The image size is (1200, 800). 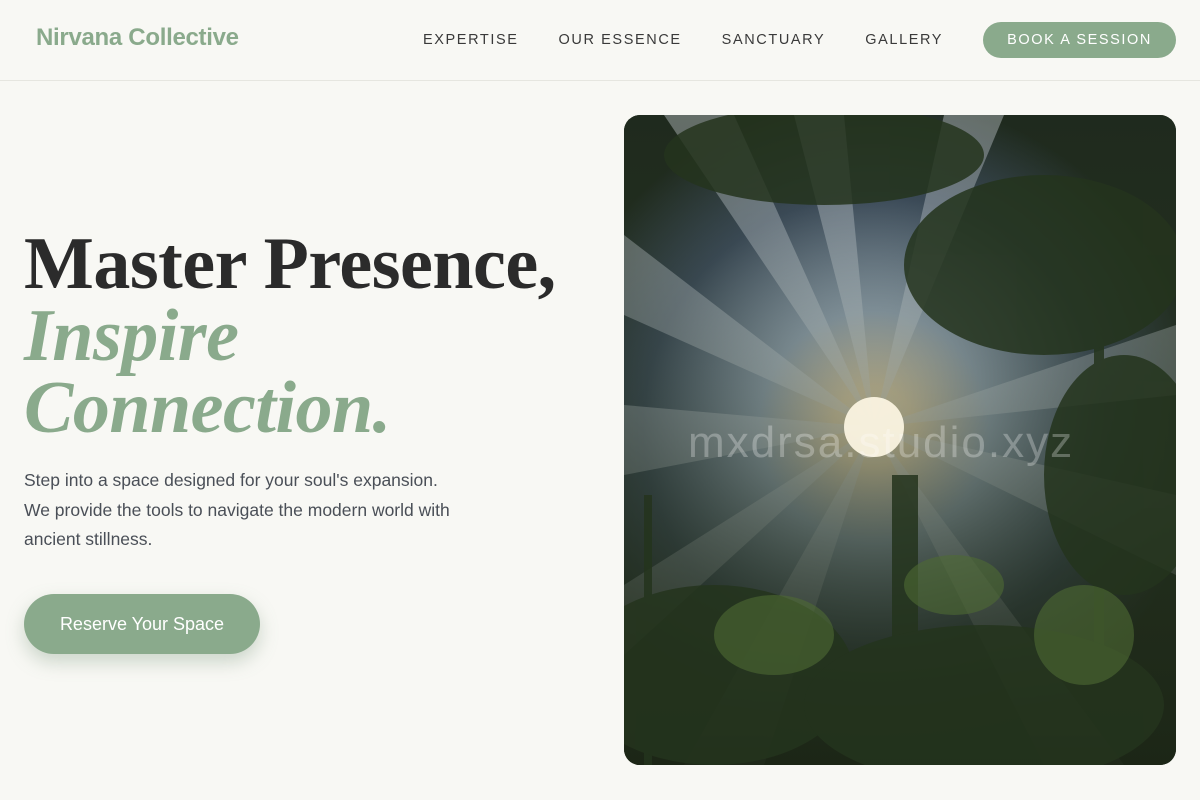 I want to click on hero-title-line3: Connection., so click(x=207, y=408).